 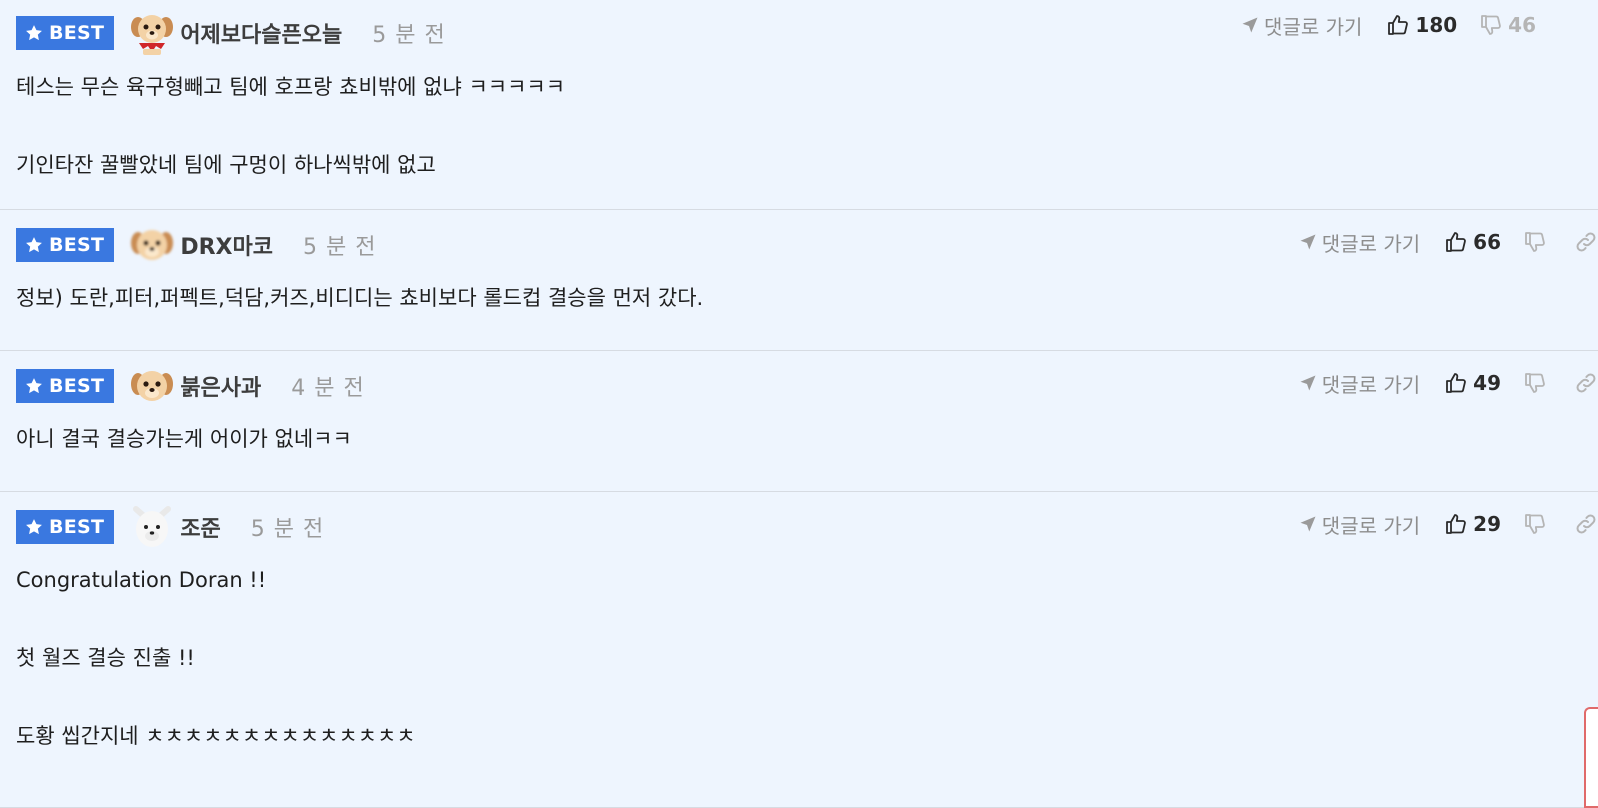 What do you see at coordinates (1591, 757) in the screenshot?
I see `floating-panel-edge` at bounding box center [1591, 757].